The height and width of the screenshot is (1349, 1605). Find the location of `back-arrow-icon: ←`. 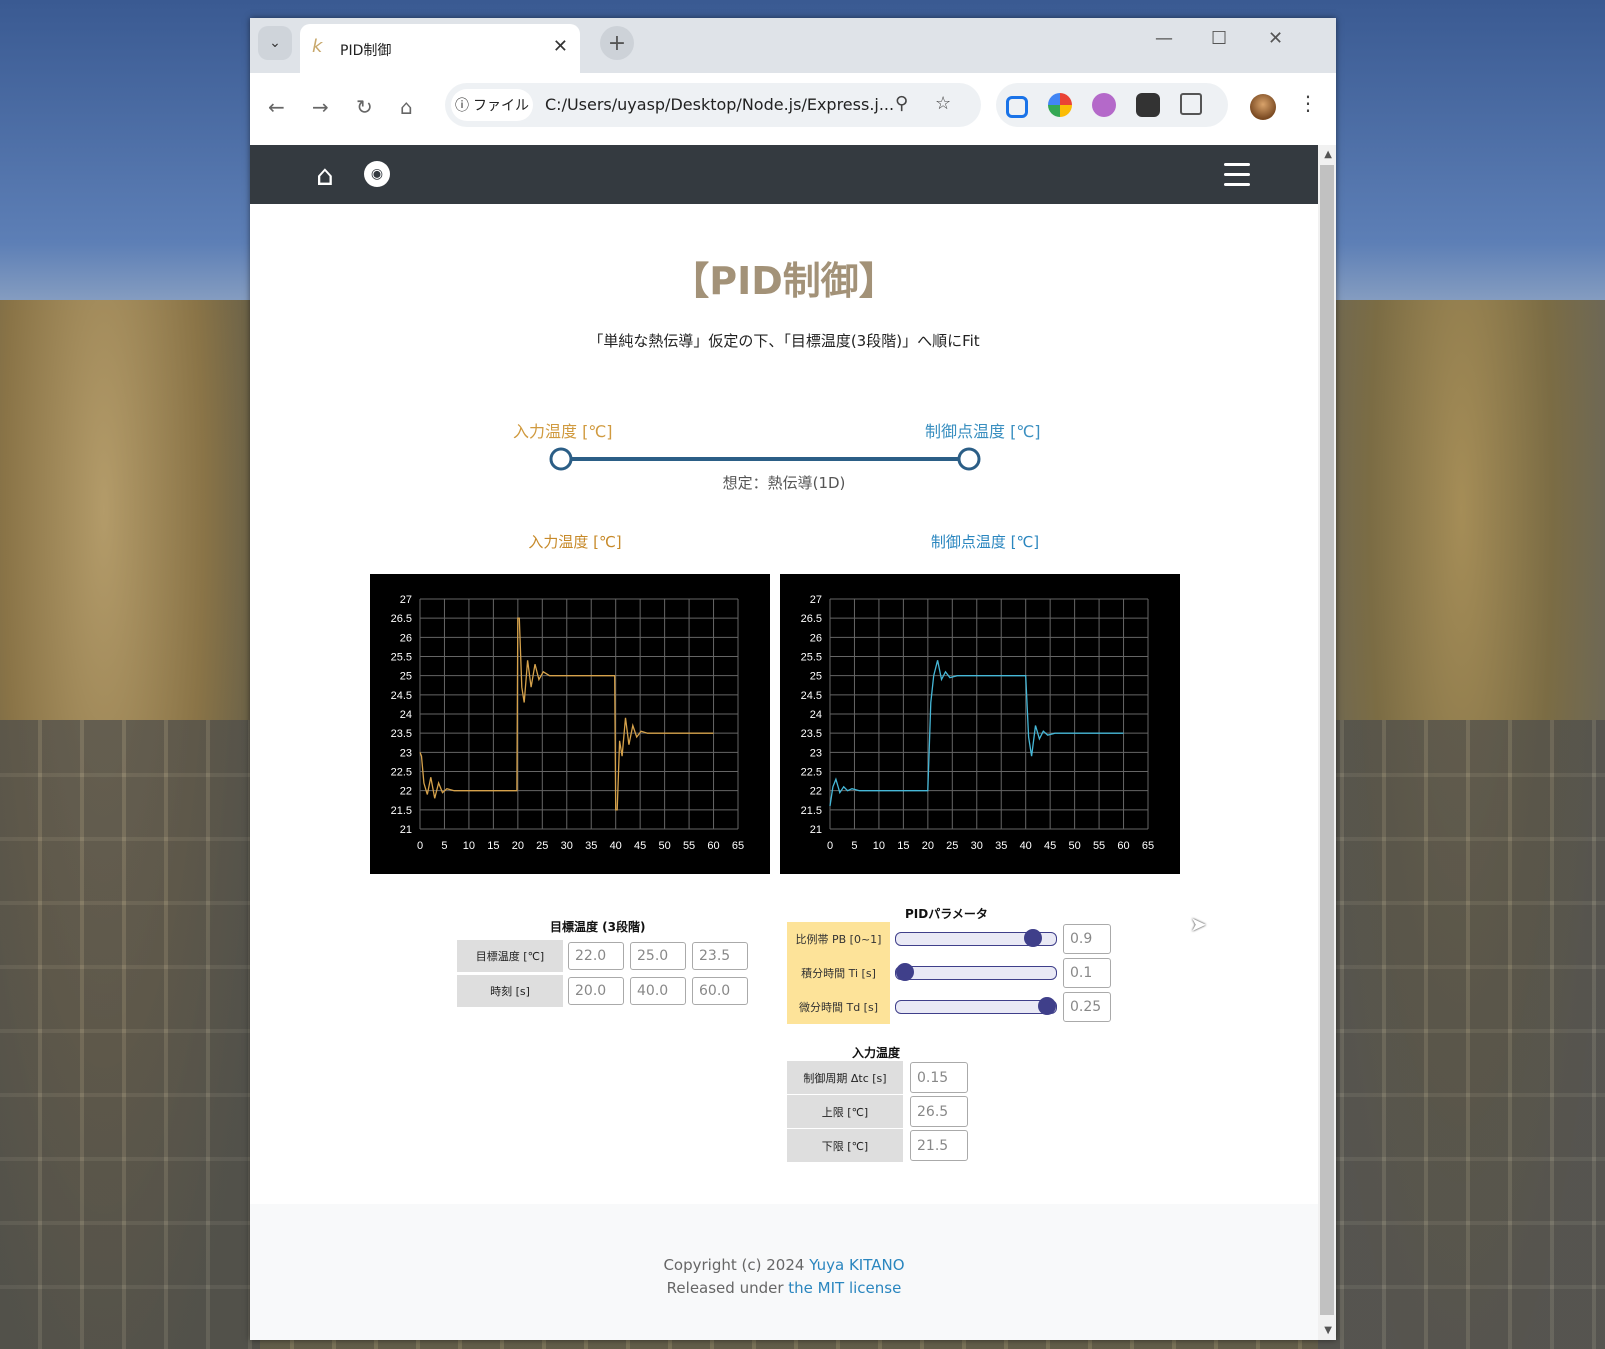

back-arrow-icon: ← is located at coordinates (276, 107).